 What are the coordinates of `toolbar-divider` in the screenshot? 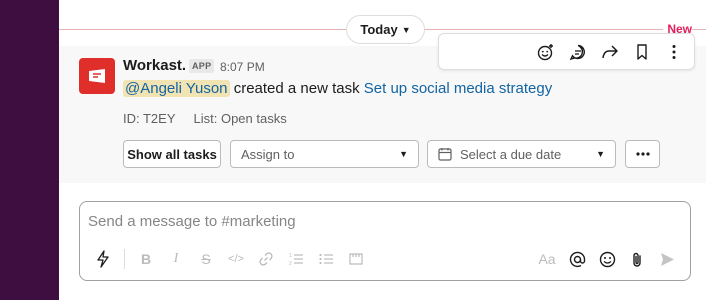 It's located at (124, 259).